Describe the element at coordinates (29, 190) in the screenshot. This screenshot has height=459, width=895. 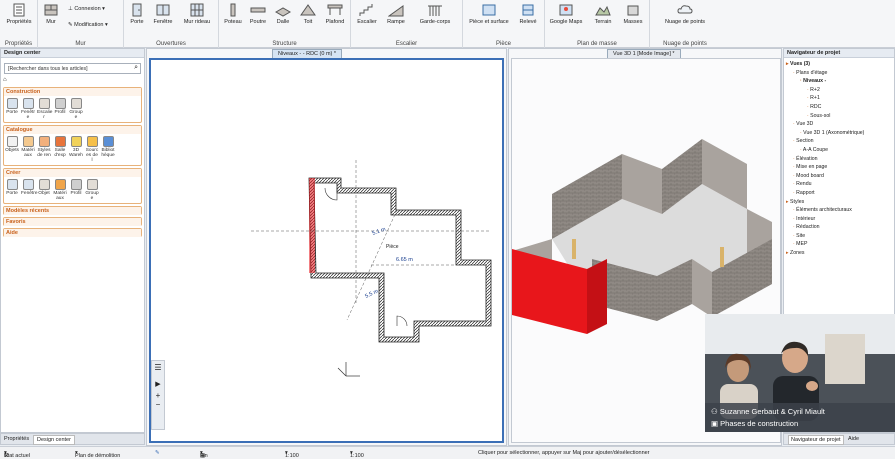
I see `design-item: Fenêtre` at that location.